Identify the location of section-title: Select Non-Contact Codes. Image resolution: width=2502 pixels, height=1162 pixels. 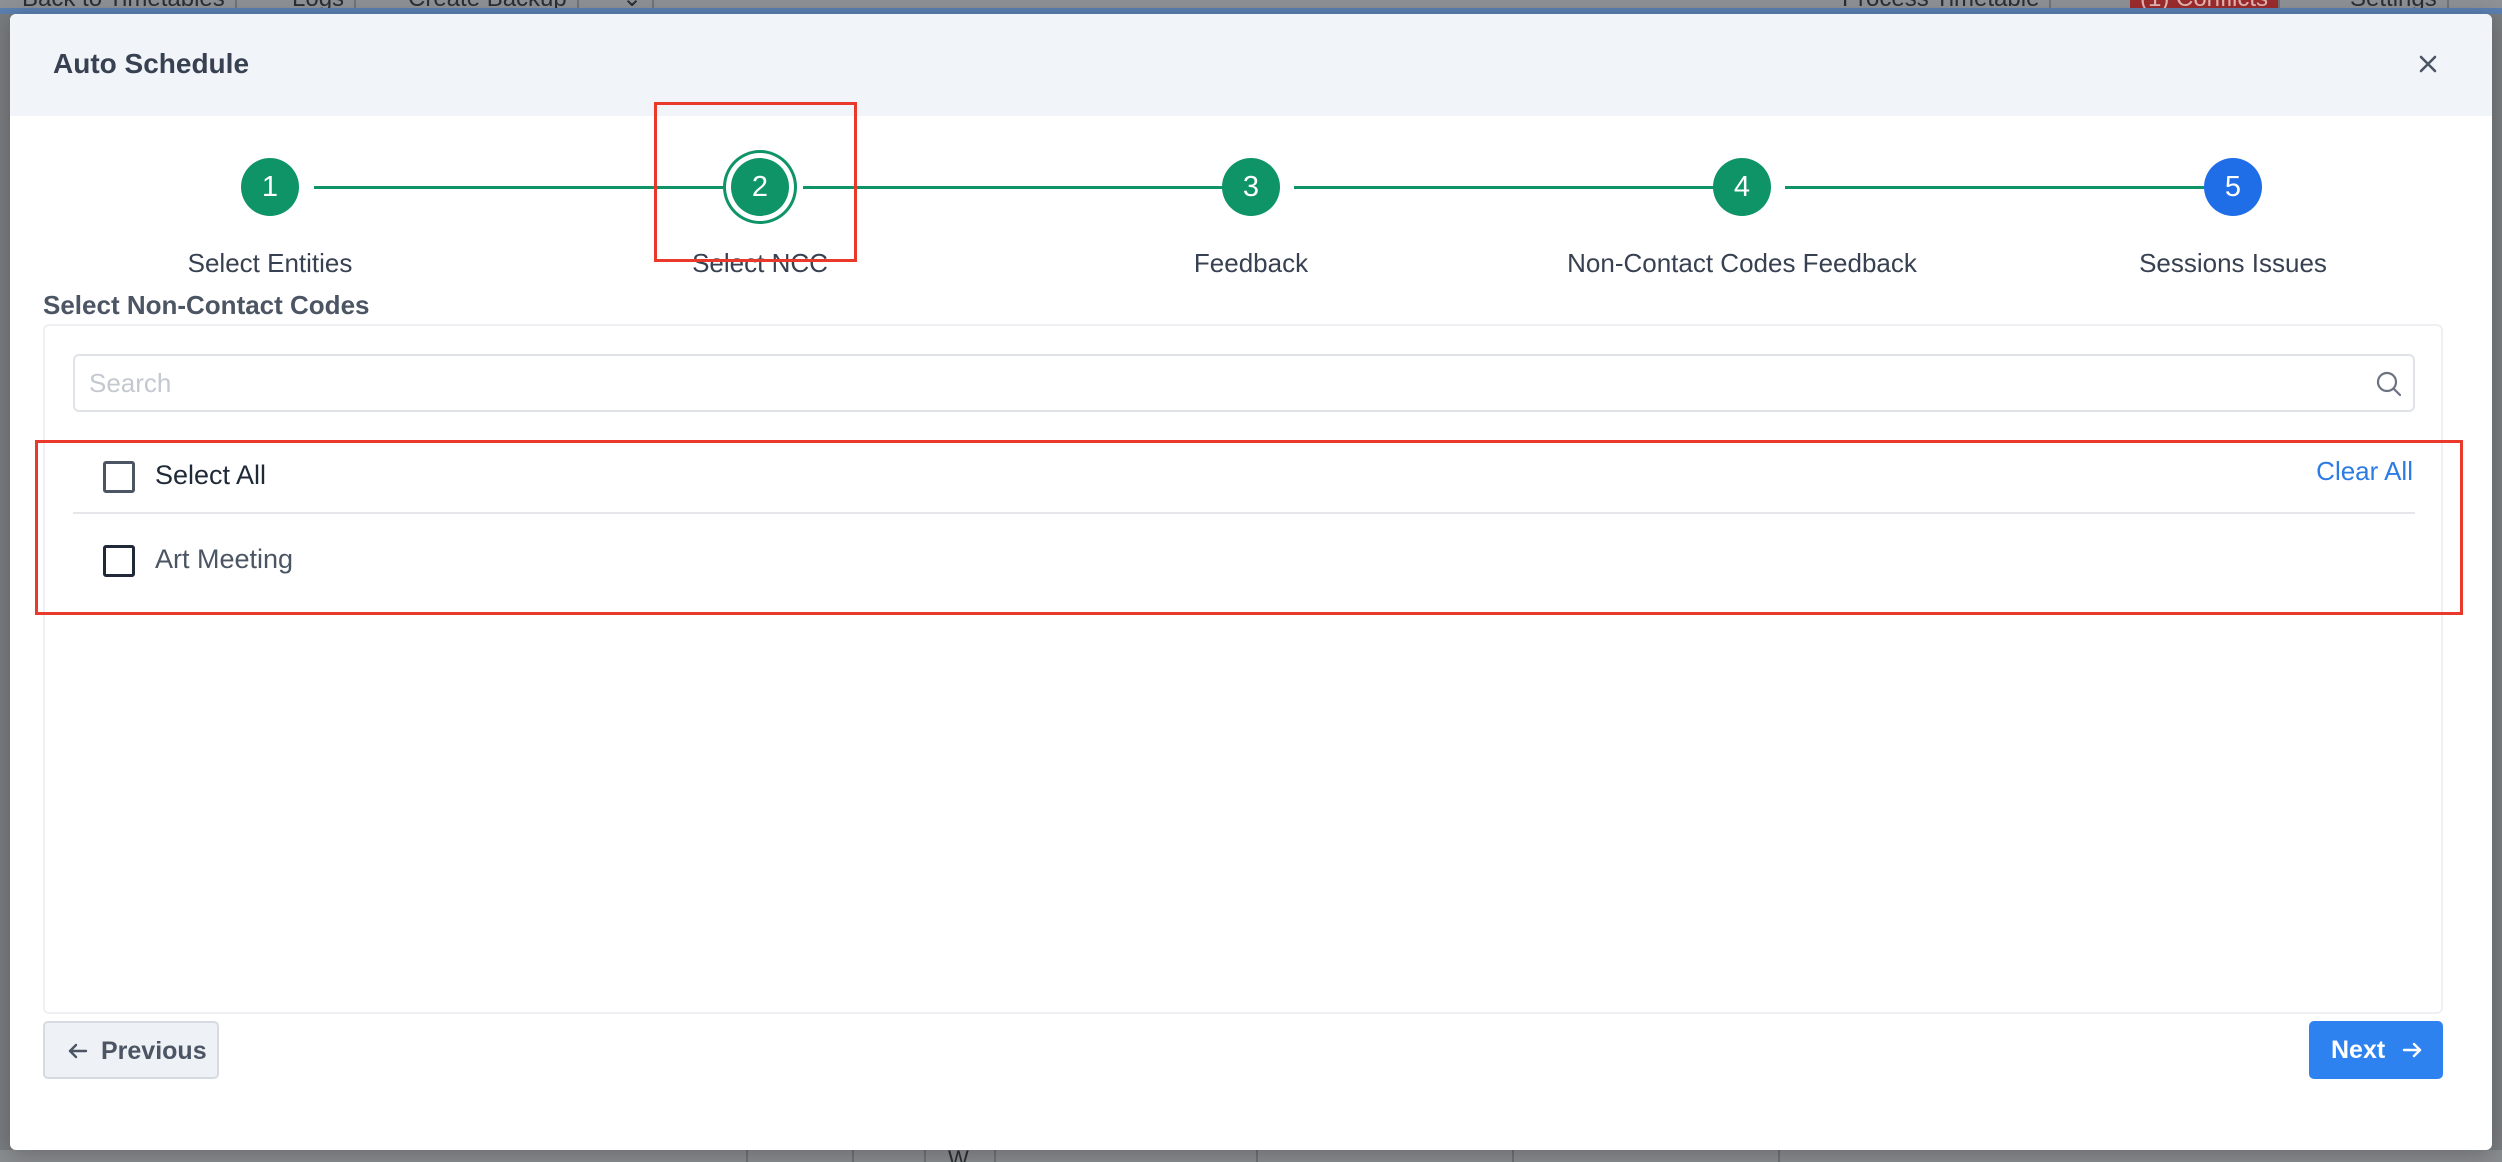
(206, 305).